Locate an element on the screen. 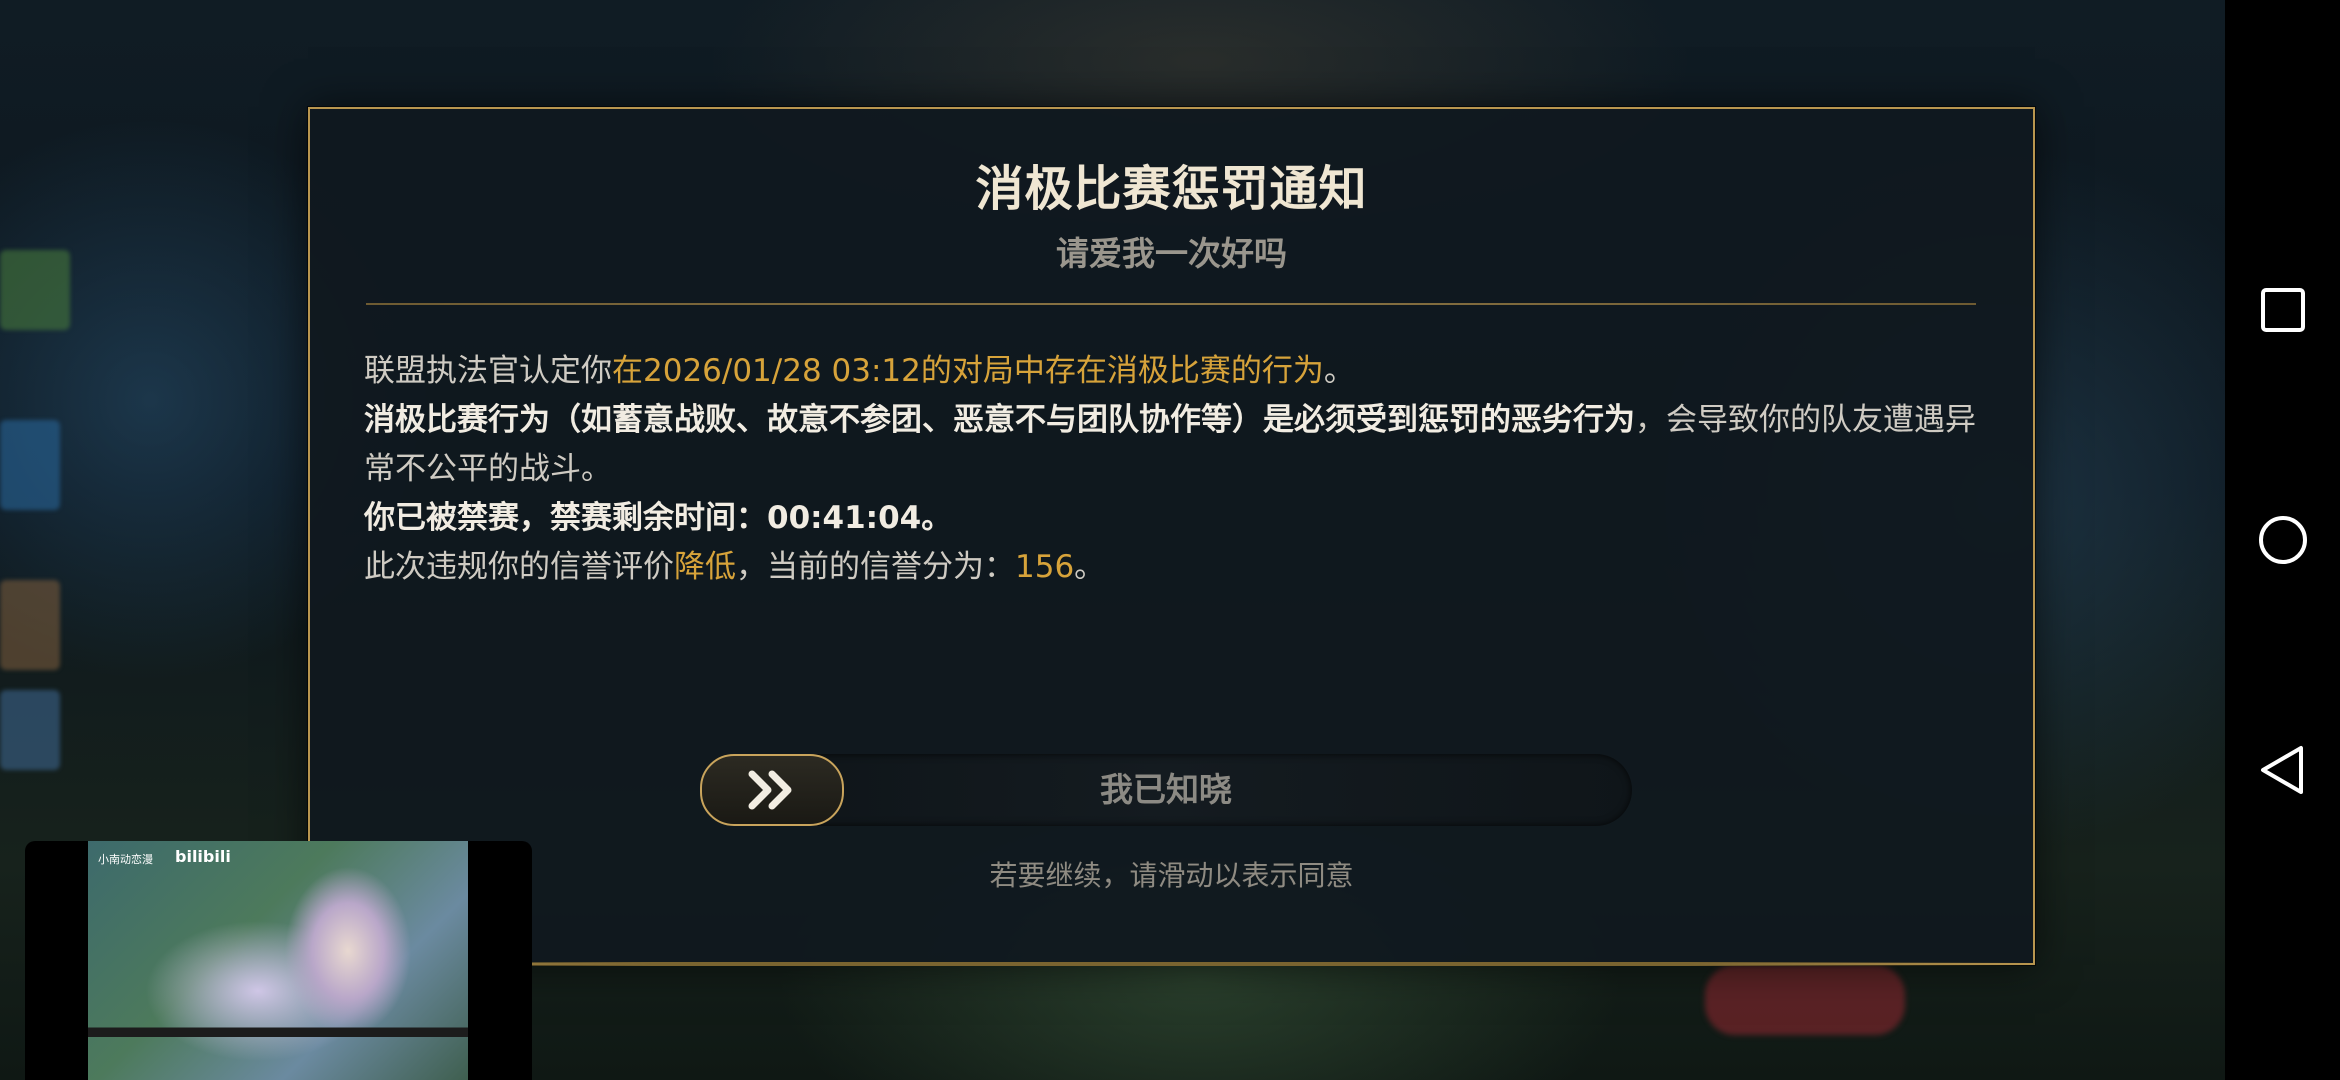 The width and height of the screenshot is (2340, 1080). violation-time-highlight: 在2026/01/28 03:12的对局中存在消极比赛的行为 is located at coordinates (968, 371).